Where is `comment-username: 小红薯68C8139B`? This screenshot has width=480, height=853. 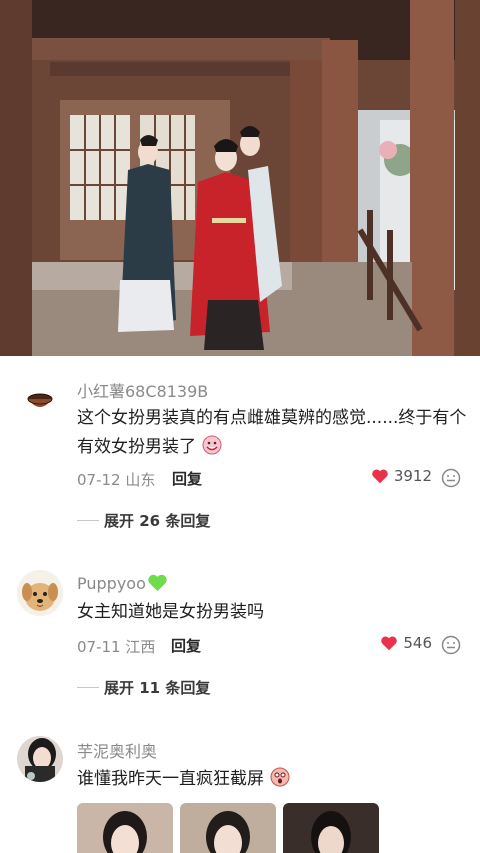 comment-username: 小红薯68C8139B is located at coordinates (142, 390).